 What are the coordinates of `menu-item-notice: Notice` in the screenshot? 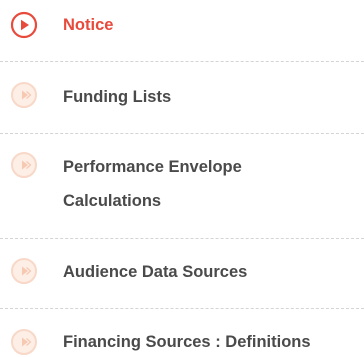 It's located at (182, 25).